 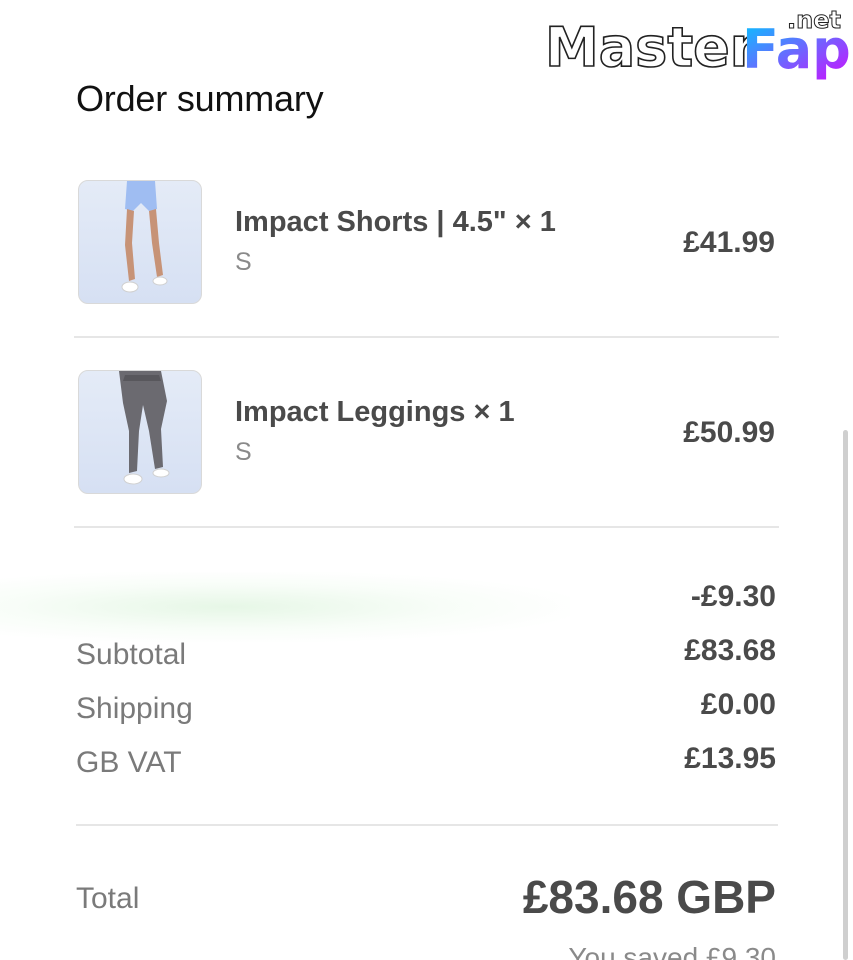 I want to click on page-title: Order summary, so click(x=200, y=98).